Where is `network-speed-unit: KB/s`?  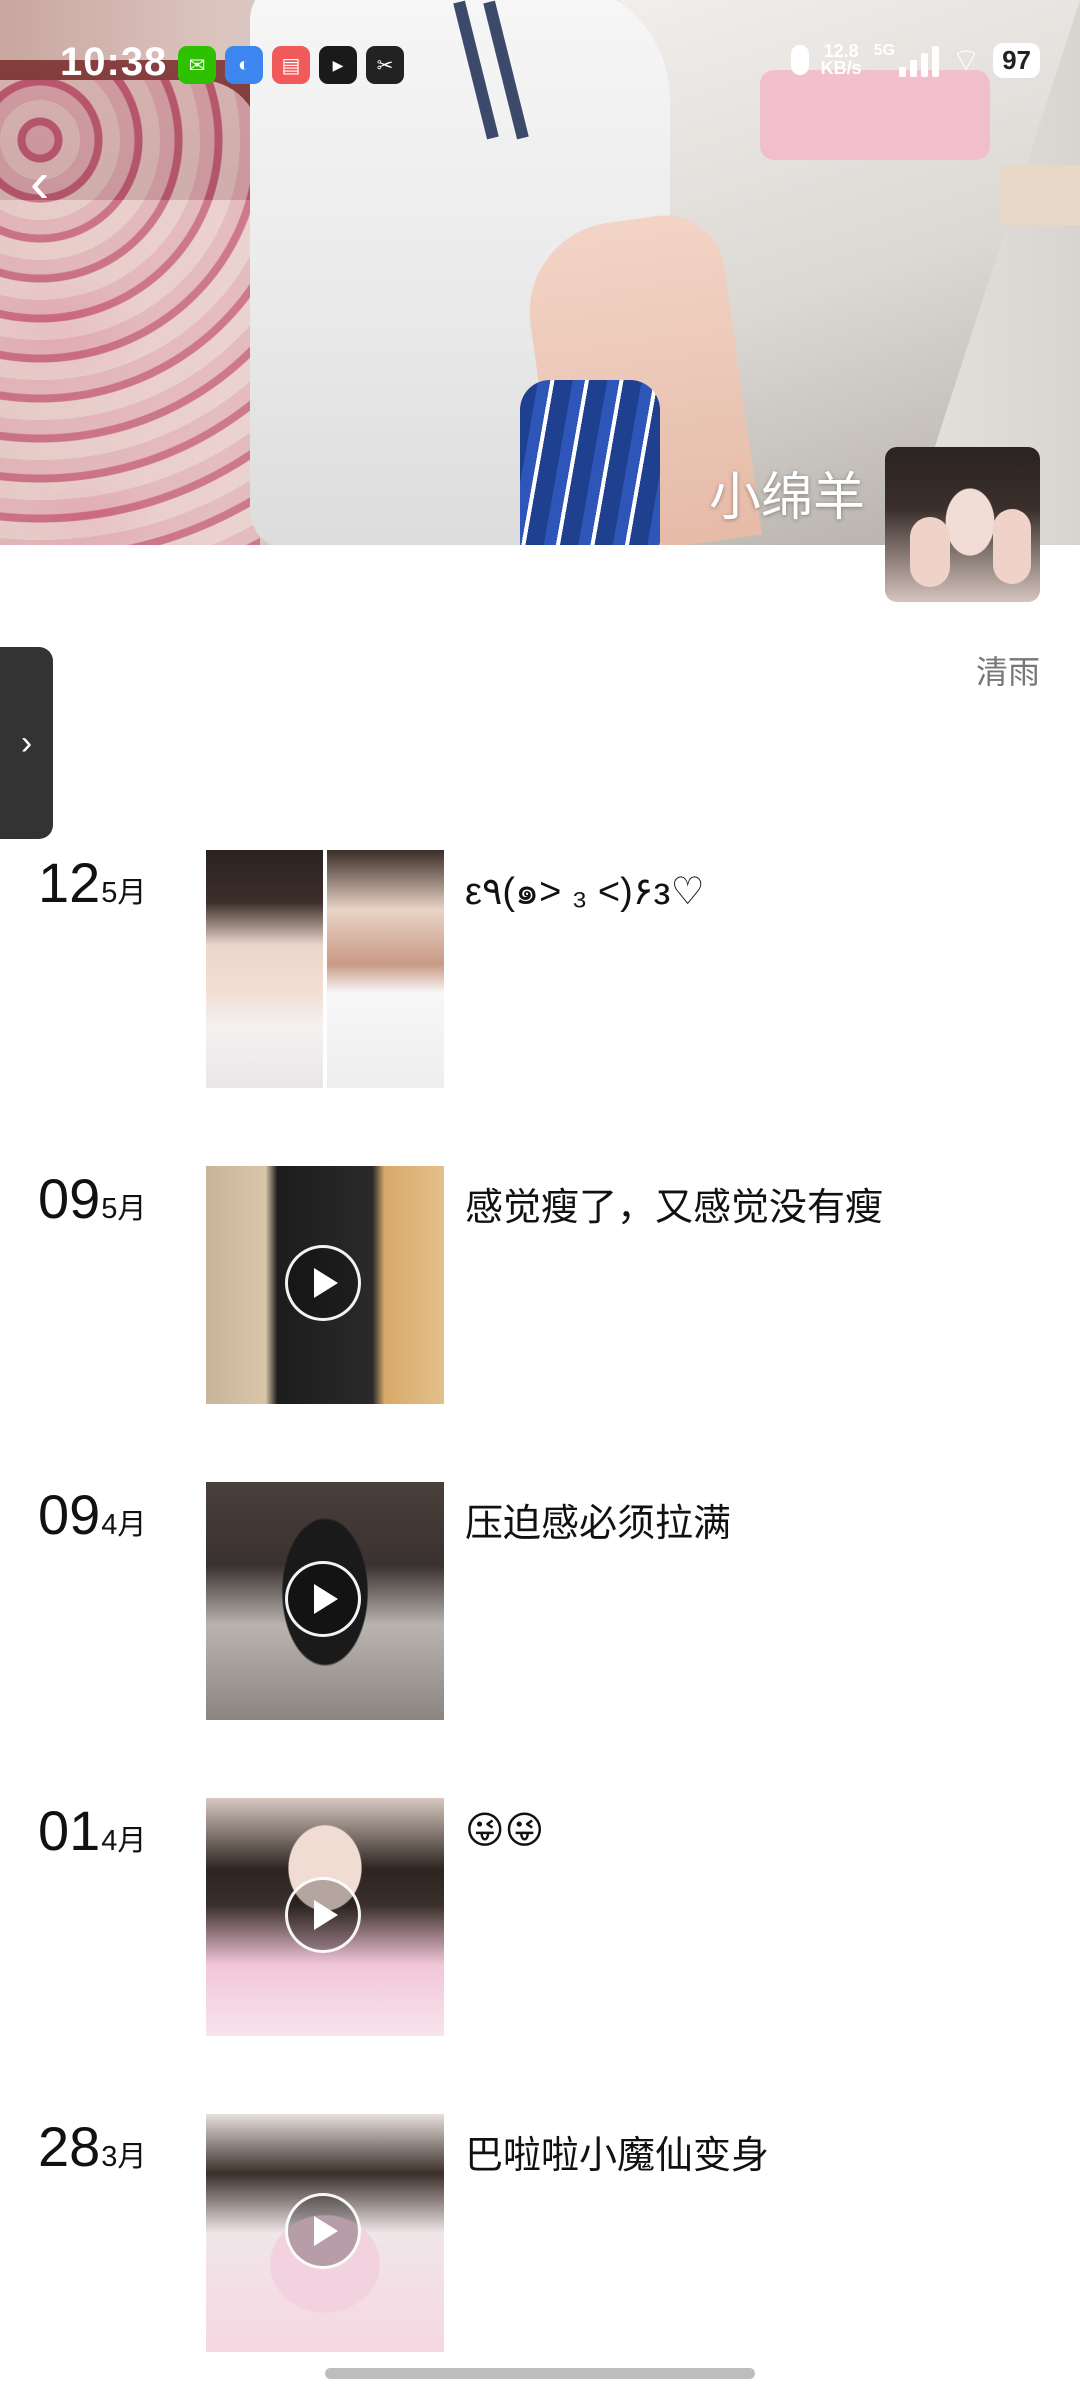
network-speed-unit: KB/s is located at coordinates (841, 68).